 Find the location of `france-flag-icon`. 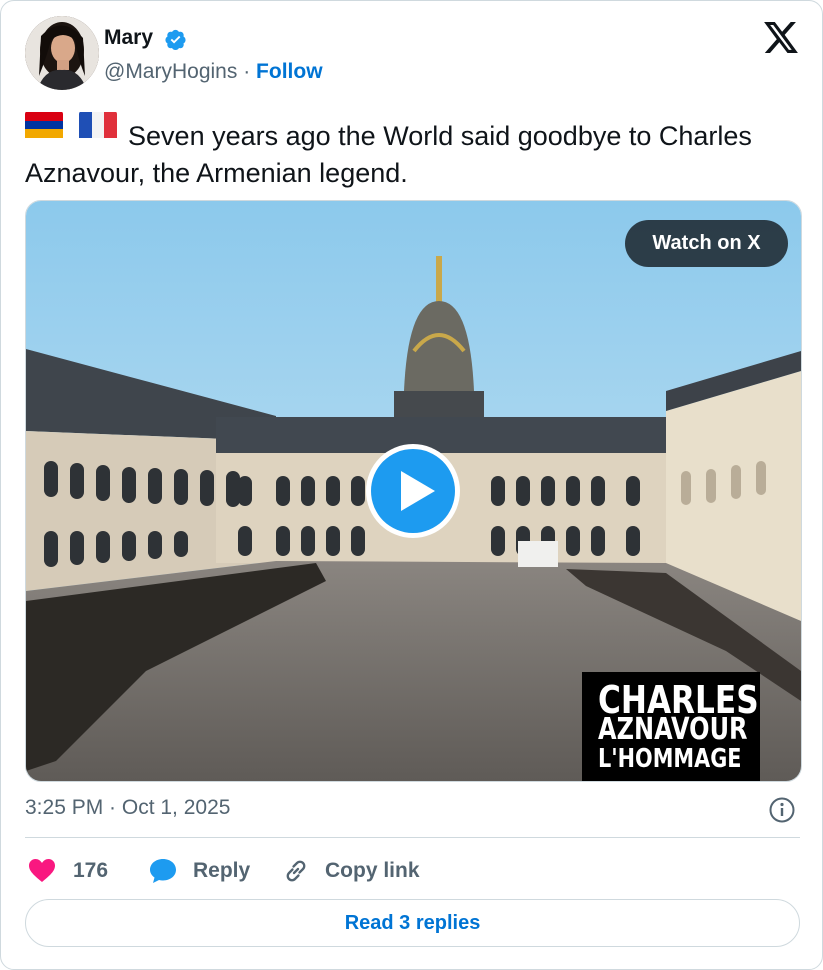

france-flag-icon is located at coordinates (97, 129).